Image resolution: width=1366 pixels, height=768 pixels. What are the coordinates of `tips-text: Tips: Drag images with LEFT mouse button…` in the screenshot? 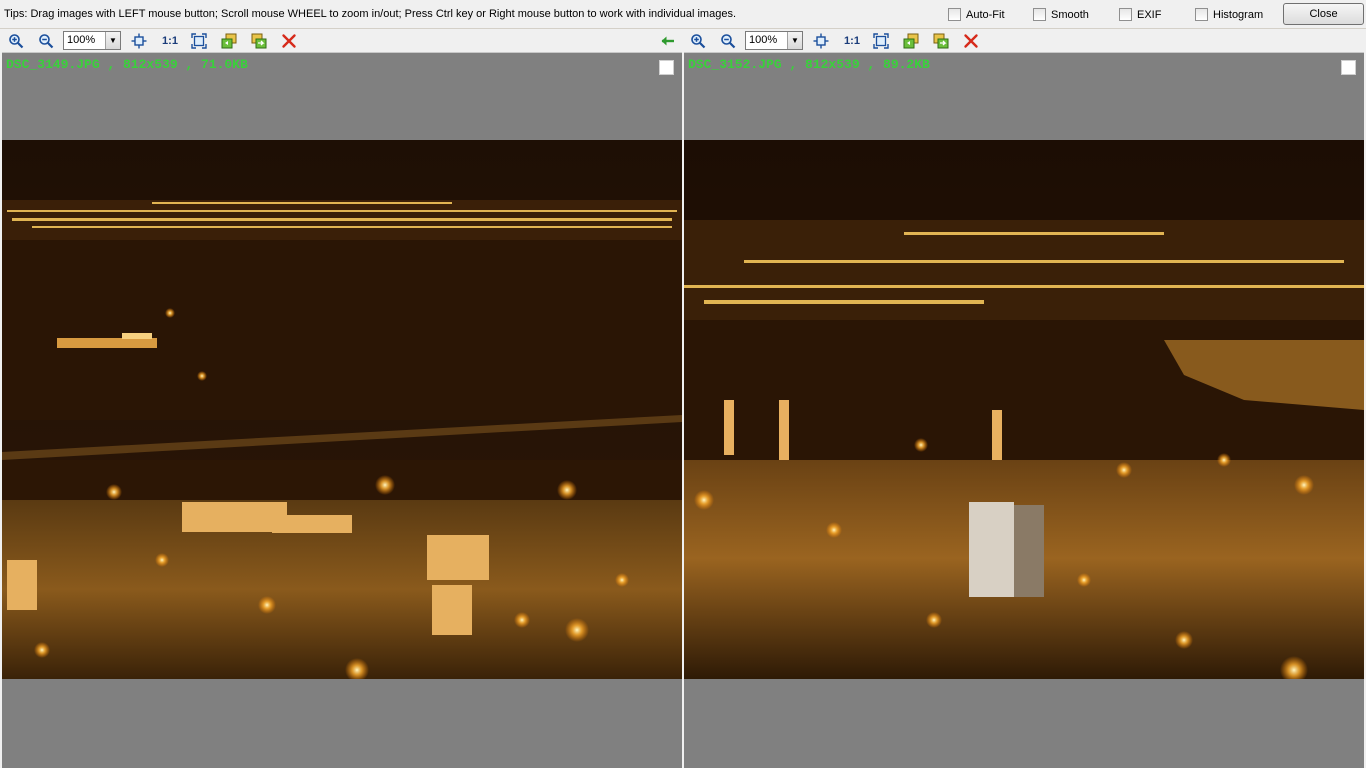 It's located at (370, 14).